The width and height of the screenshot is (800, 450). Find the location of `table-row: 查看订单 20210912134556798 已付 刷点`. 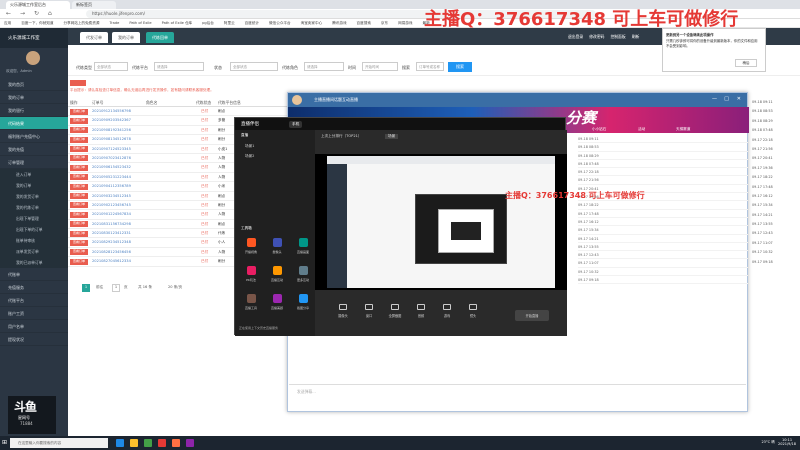

table-row: 查看订单 20210912134556798 已付 刷点 is located at coordinates (179, 112).